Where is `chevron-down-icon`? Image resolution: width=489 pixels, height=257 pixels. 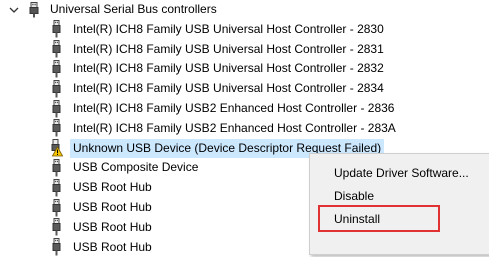 chevron-down-icon is located at coordinates (14, 10).